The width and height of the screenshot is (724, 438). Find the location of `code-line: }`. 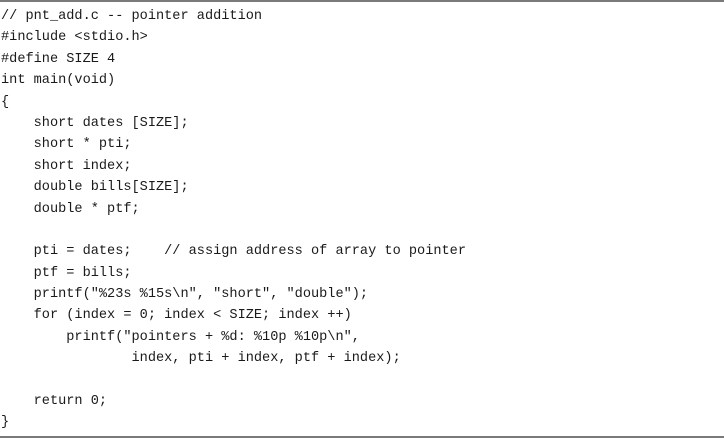

code-line: } is located at coordinates (5, 423).